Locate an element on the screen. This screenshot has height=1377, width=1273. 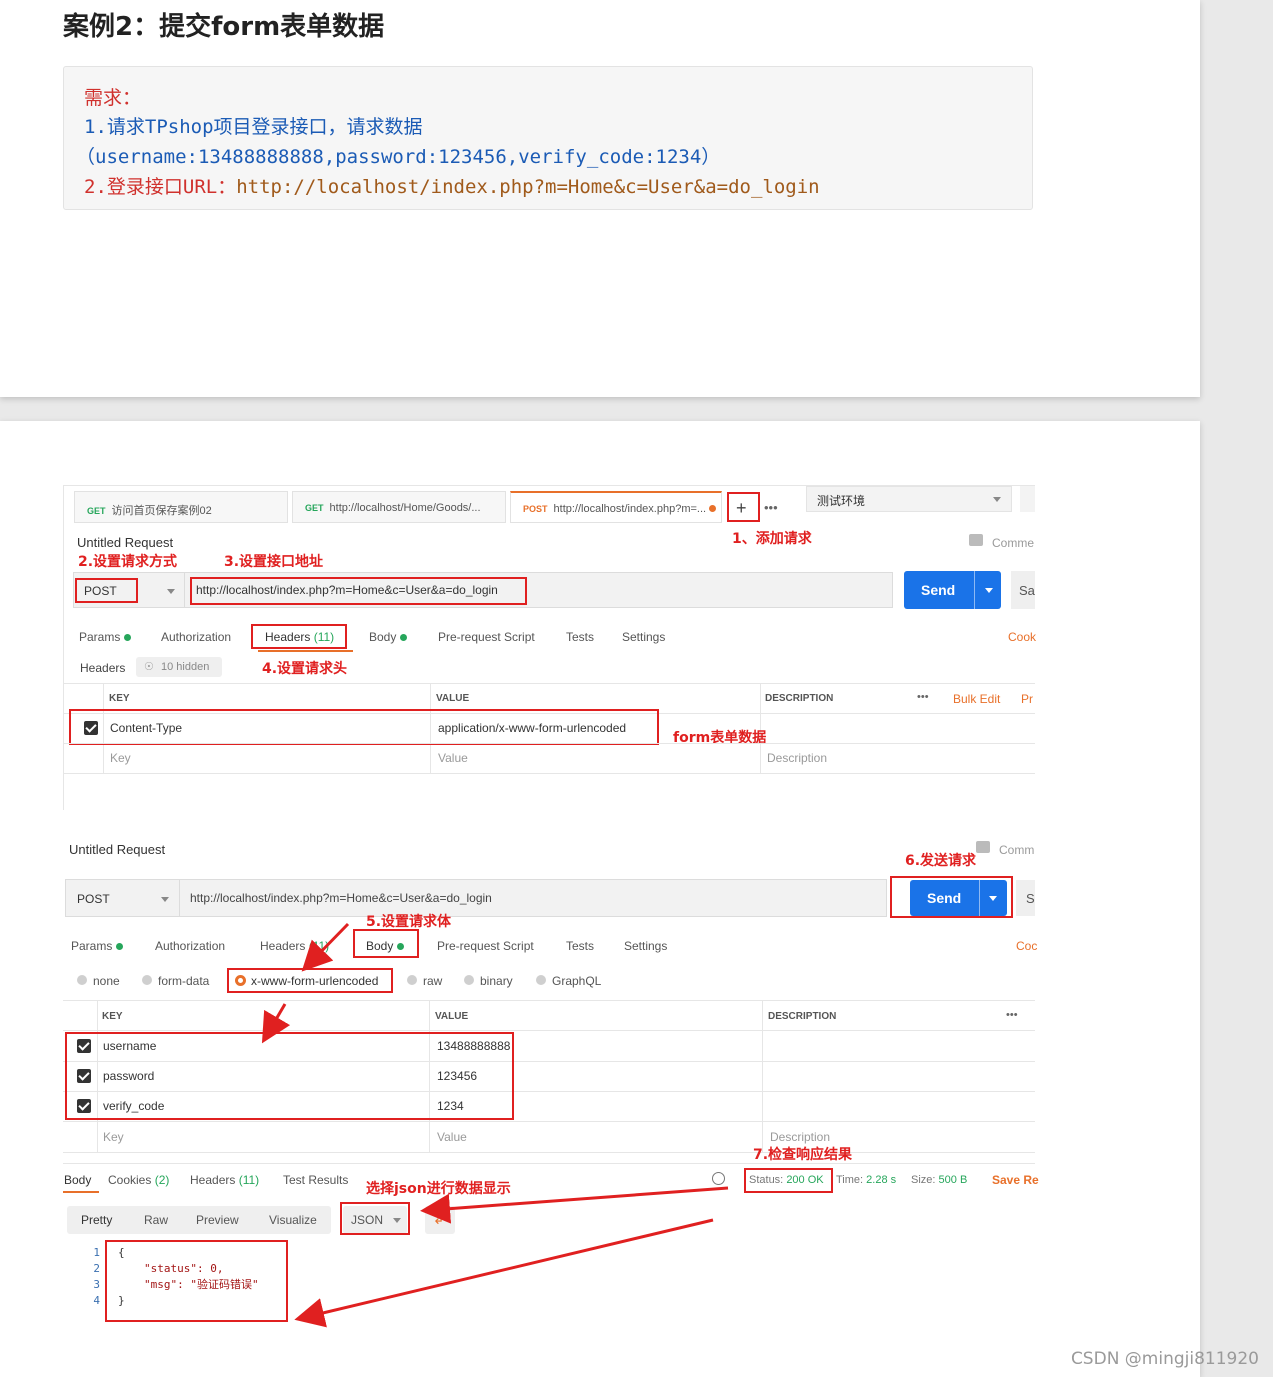
arrow-to-urlencoded is located at coordinates (325, 947).